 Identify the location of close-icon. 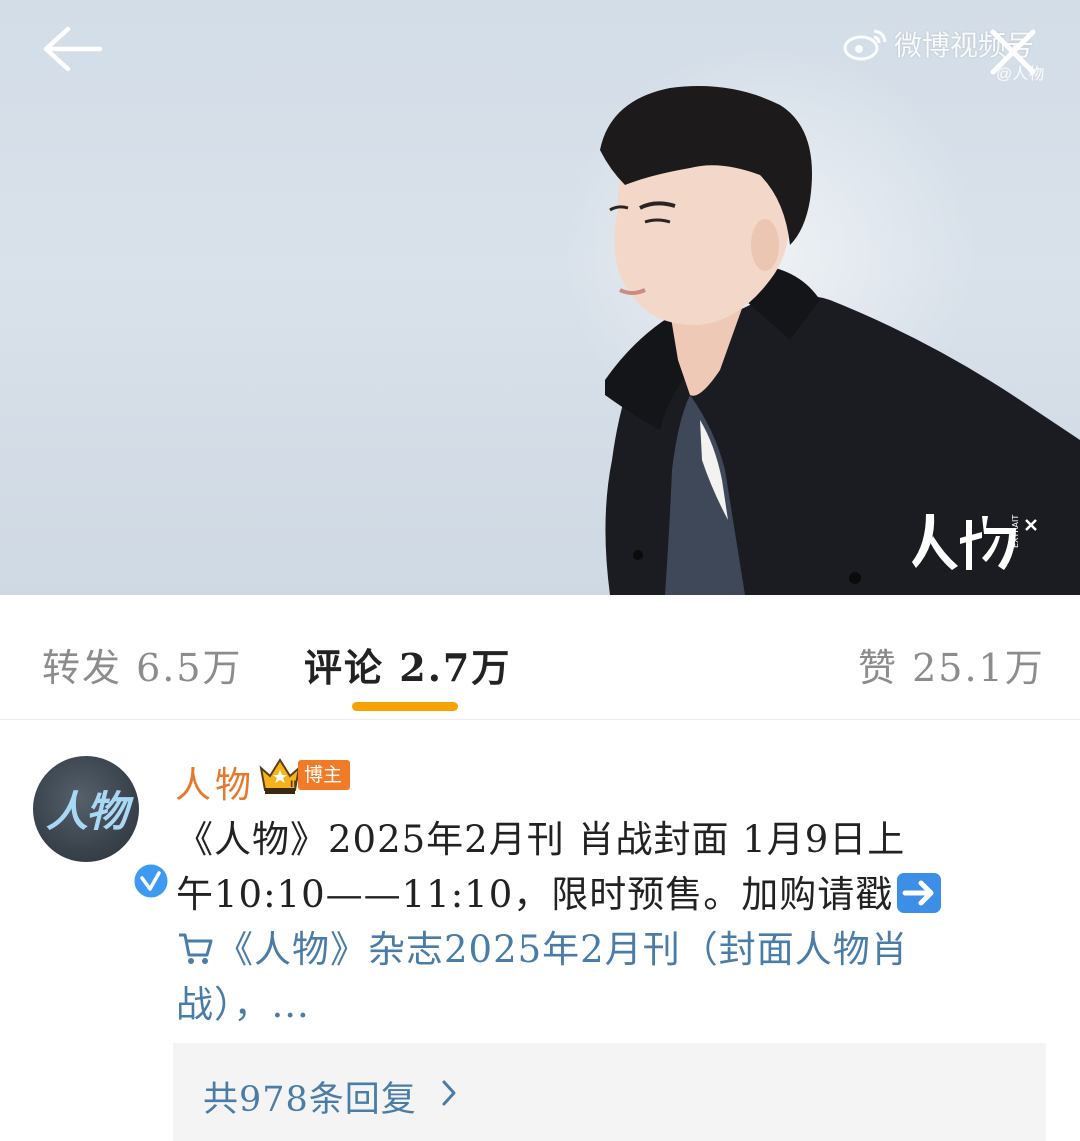
(1013, 52).